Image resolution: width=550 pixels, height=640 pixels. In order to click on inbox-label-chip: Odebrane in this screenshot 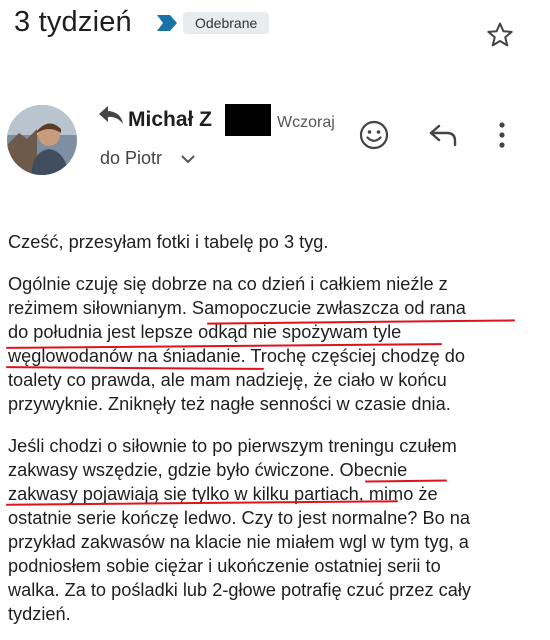, I will do `click(226, 23)`.